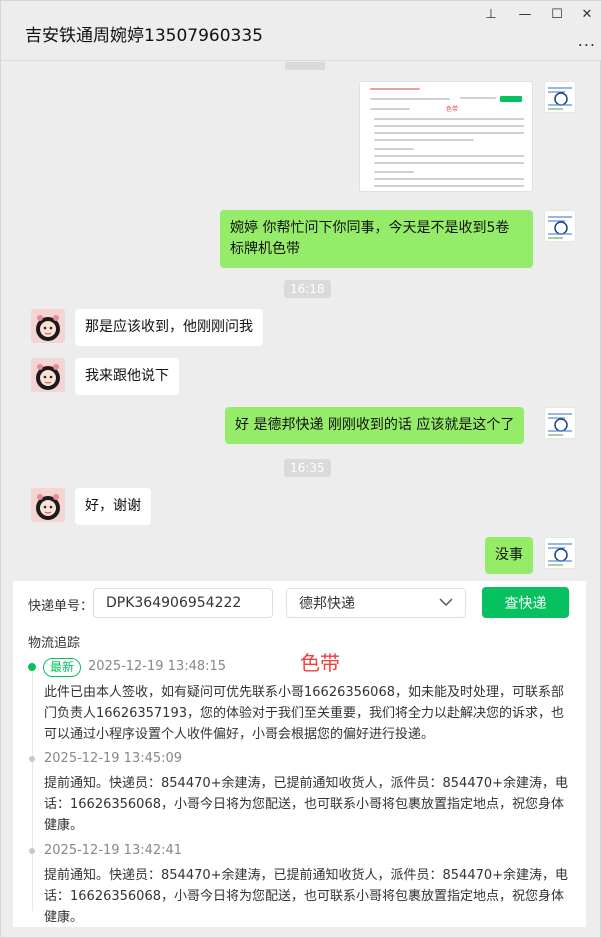 The image size is (601, 938). What do you see at coordinates (169, 327) in the screenshot?
I see `message-bubble-incoming: 那是应该收到，他刚刚问我` at bounding box center [169, 327].